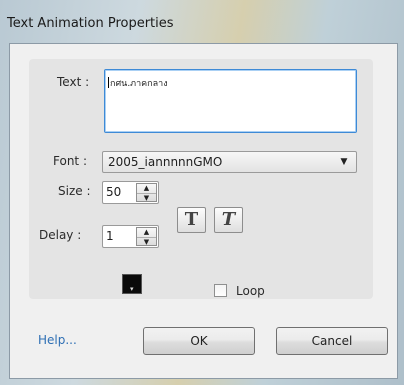 The width and height of the screenshot is (404, 385). What do you see at coordinates (229, 162) in the screenshot?
I see `font-select: 2005_iannnnnGMO ▼` at bounding box center [229, 162].